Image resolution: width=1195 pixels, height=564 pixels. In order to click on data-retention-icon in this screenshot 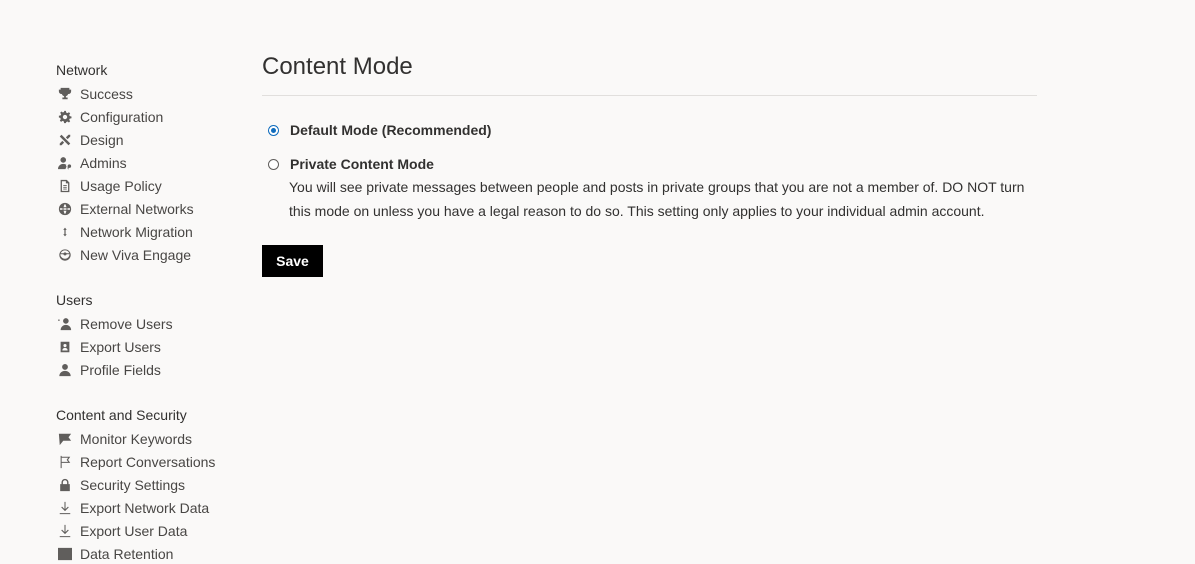, I will do `click(65, 554)`.